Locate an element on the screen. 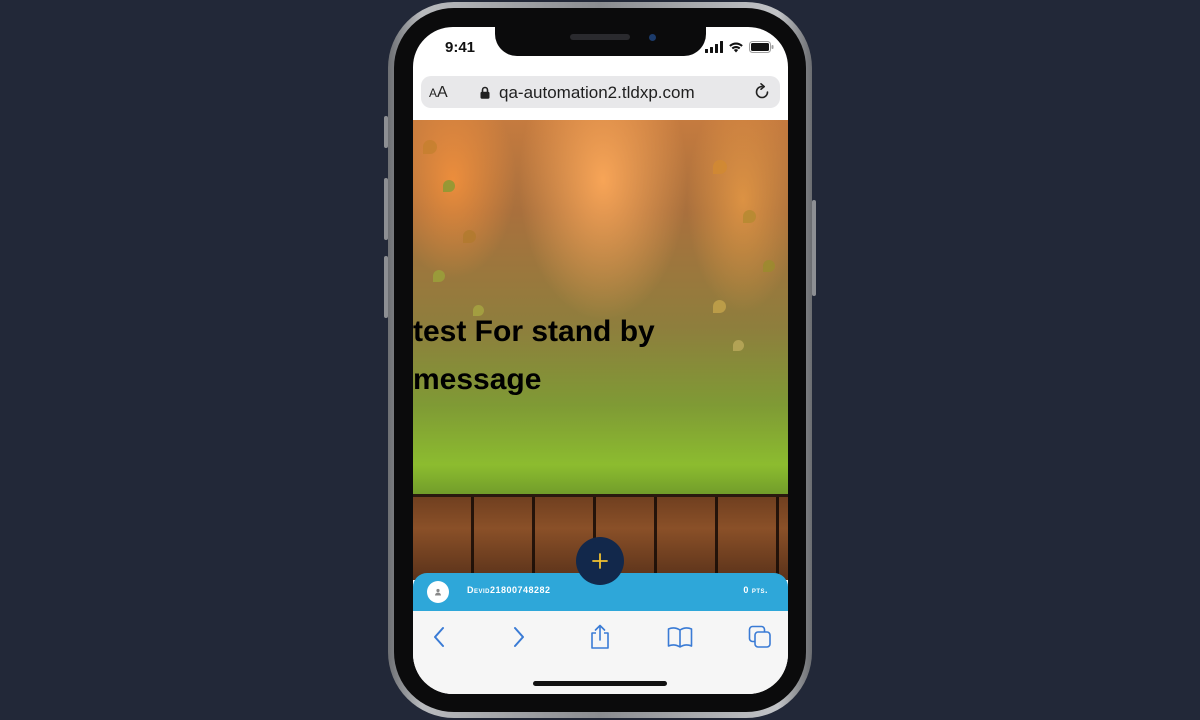  mute-switch is located at coordinates (386, 132).